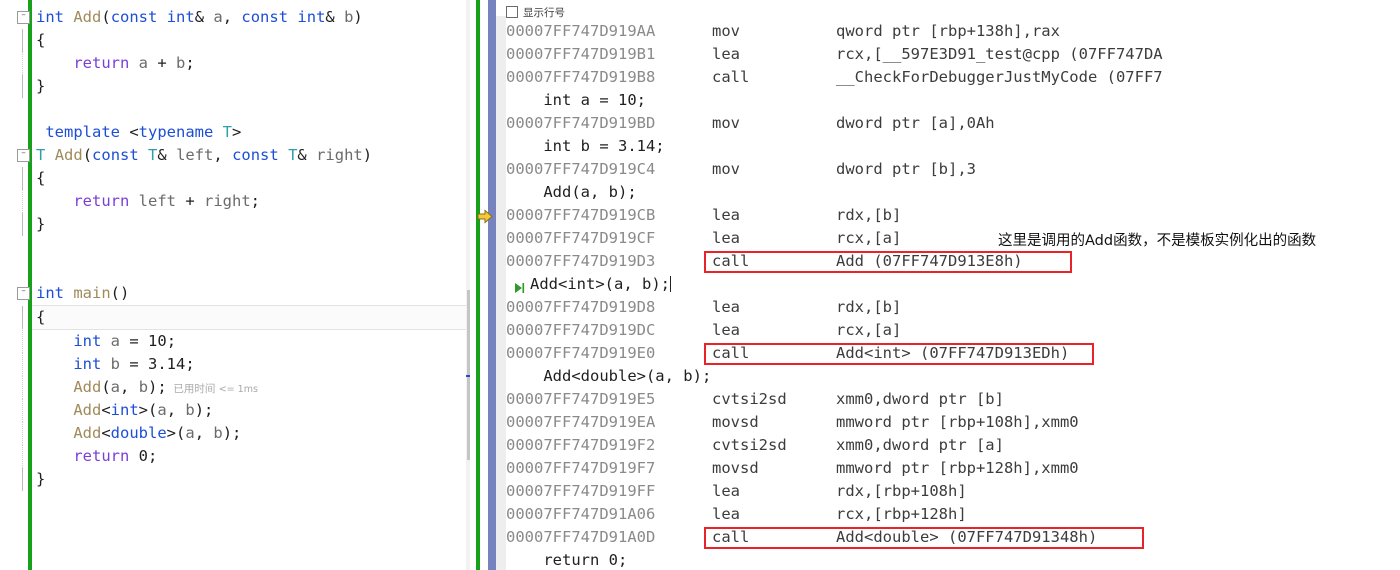 This screenshot has width=1400, height=570. I want to click on instruction-operands: Add (07FF747D913E8h), so click(929, 261).